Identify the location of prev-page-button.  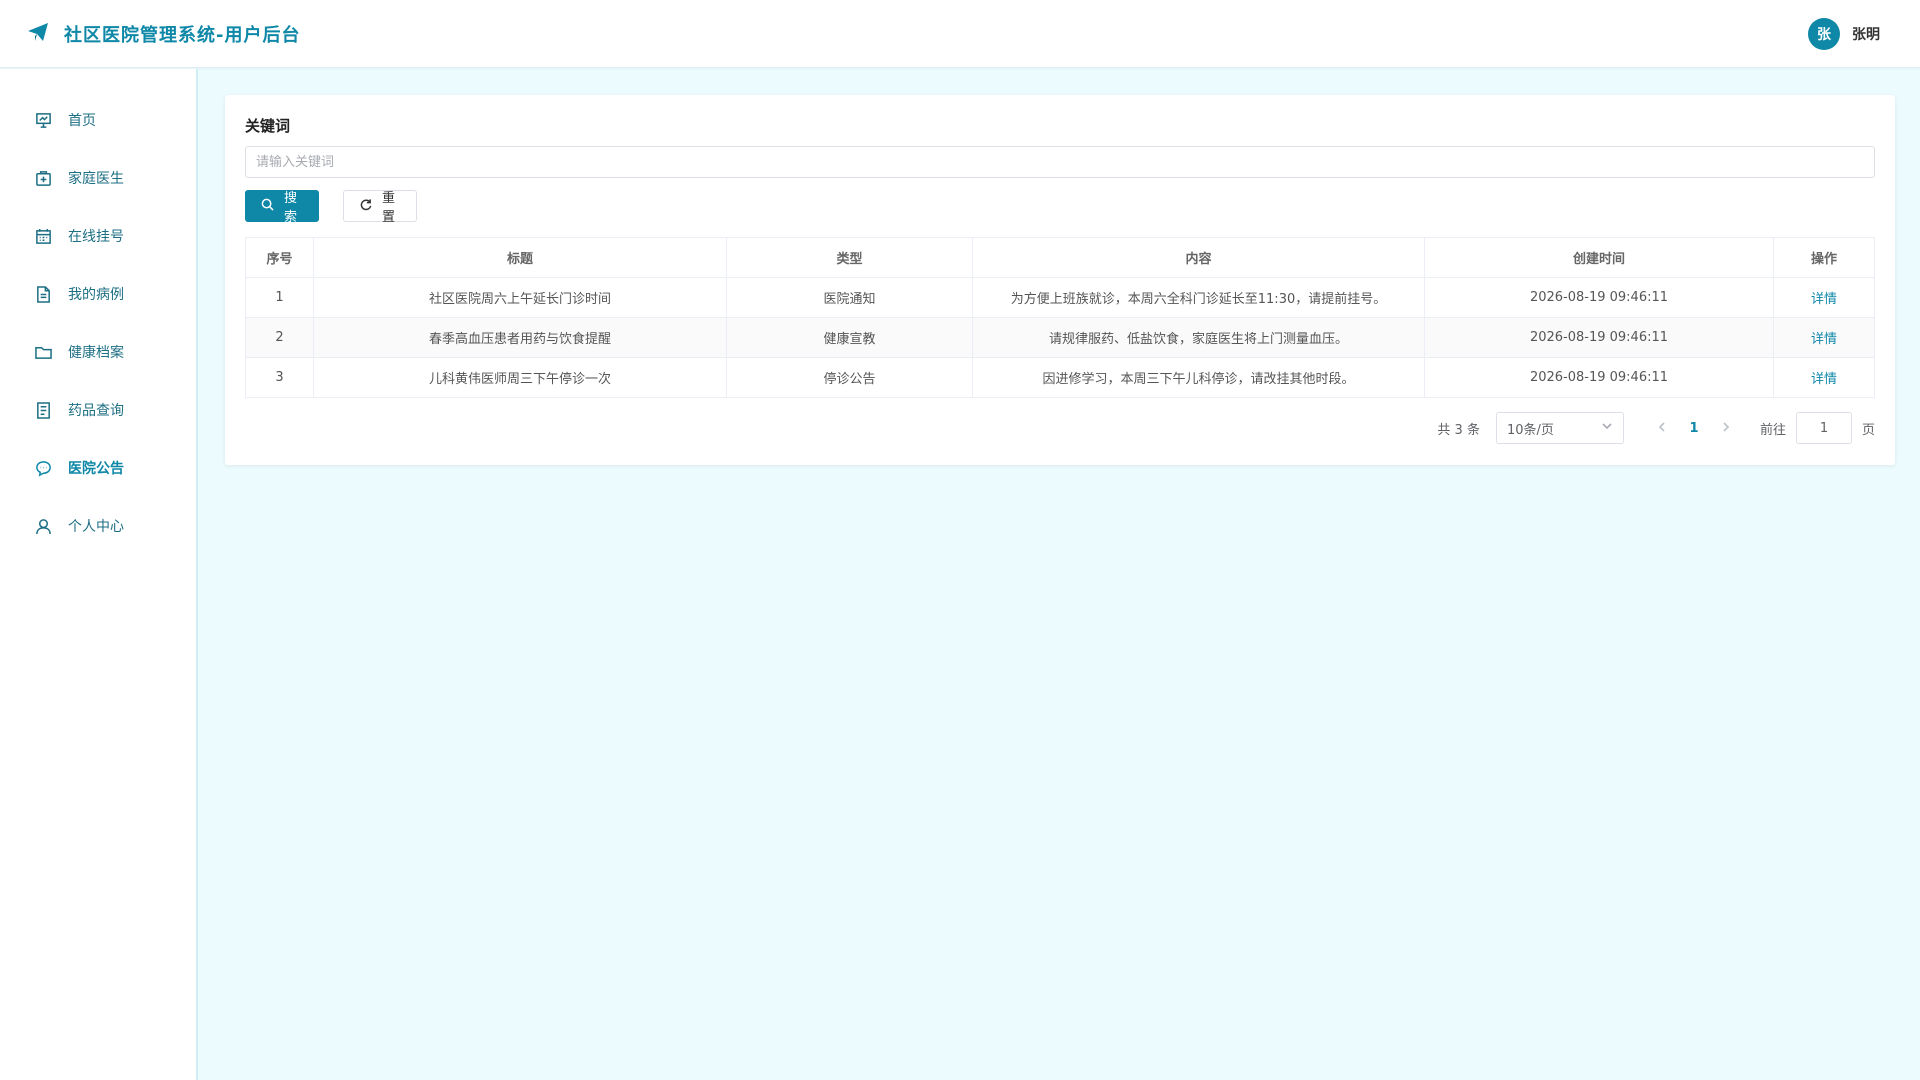
(1662, 428).